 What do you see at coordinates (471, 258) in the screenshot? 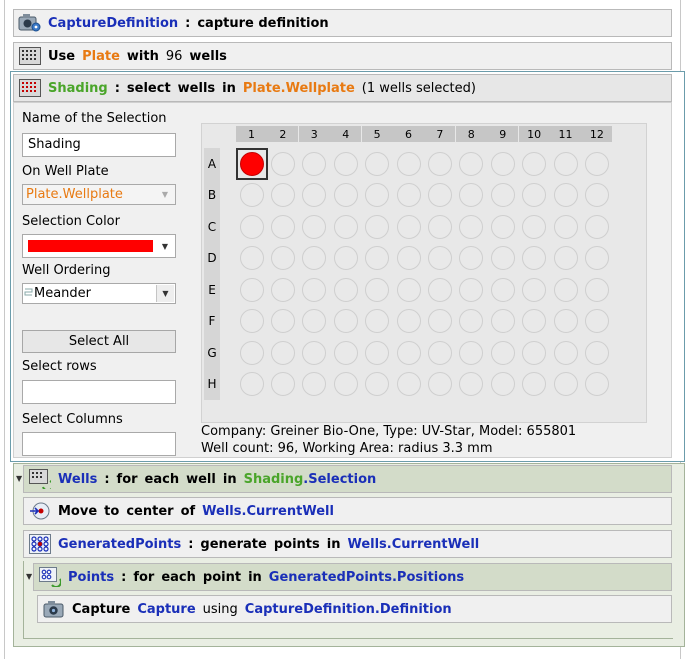
I see `well-D8` at bounding box center [471, 258].